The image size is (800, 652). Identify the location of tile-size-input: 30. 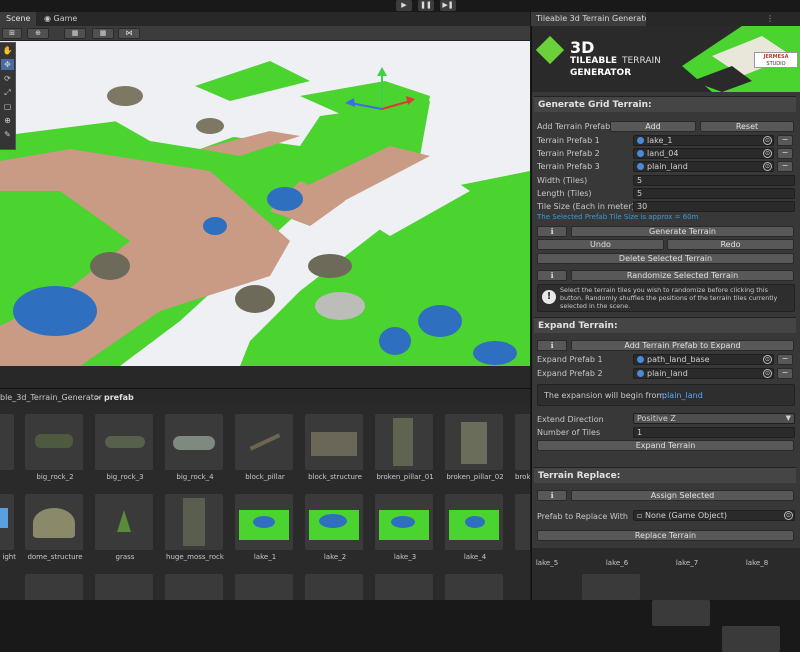
(714, 206).